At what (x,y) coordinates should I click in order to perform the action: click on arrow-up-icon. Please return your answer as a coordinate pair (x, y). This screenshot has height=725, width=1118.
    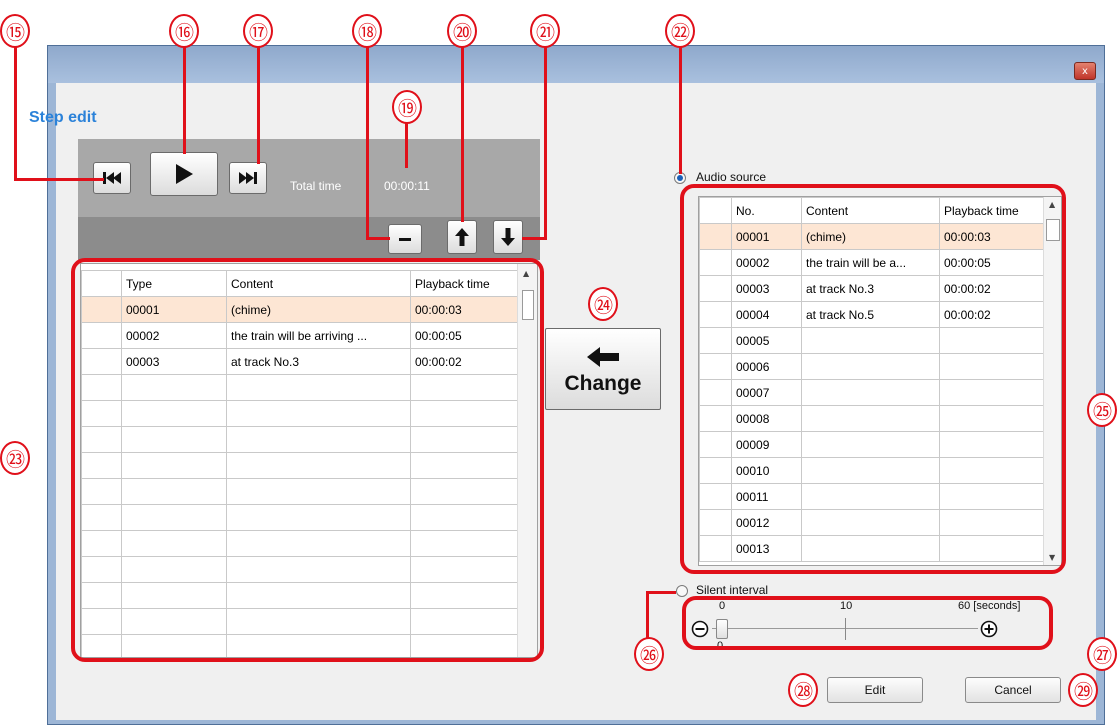
    Looking at the image, I should click on (462, 237).